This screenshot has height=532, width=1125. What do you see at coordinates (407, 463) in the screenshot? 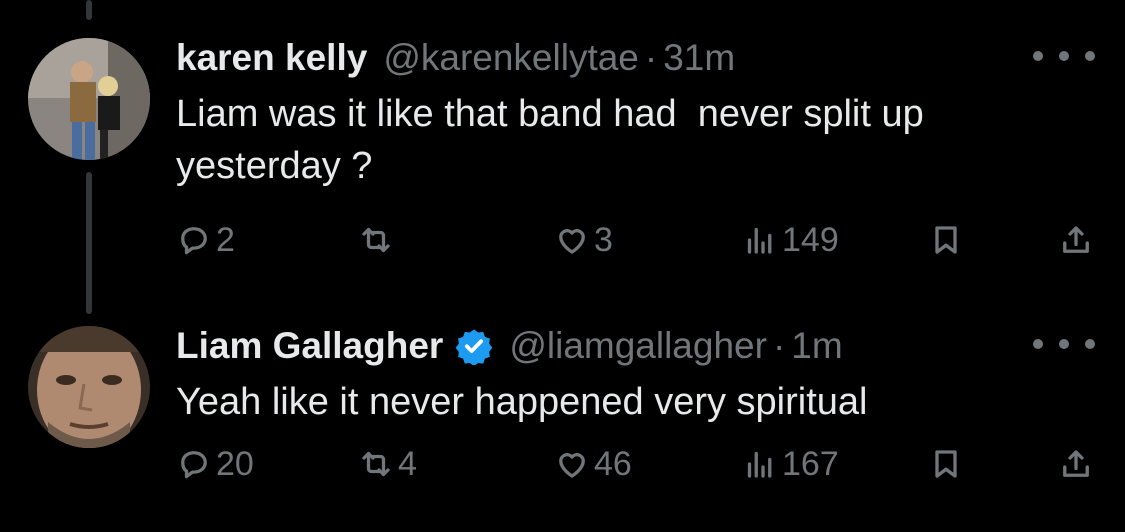
I see `retweet-count: 4` at bounding box center [407, 463].